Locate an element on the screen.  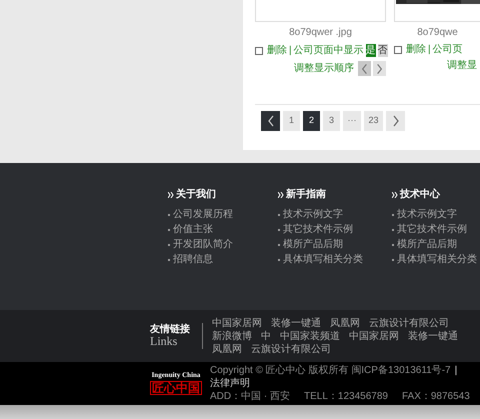
right-arrow-button is located at coordinates (379, 68).